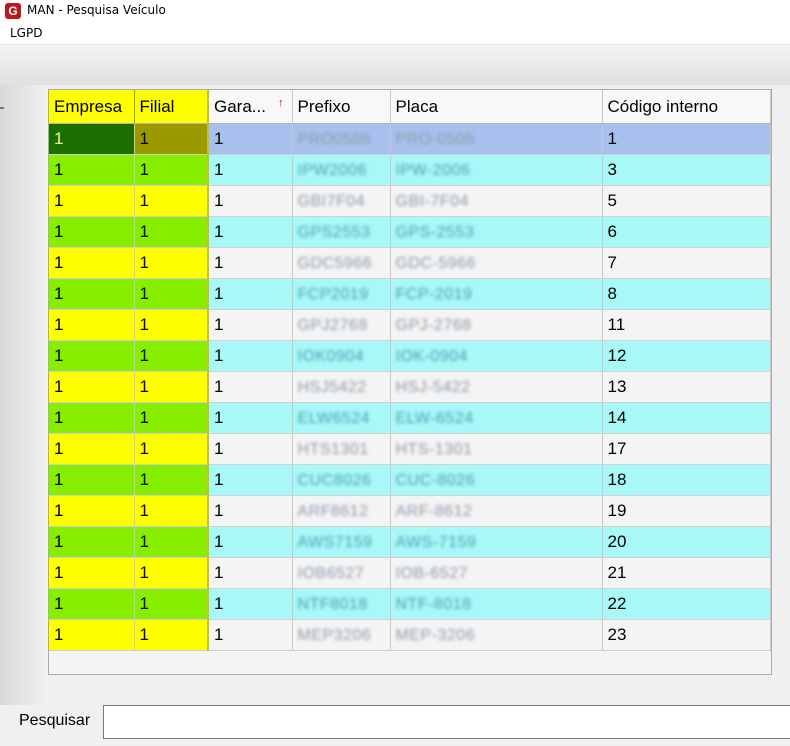 This screenshot has width=790, height=746. Describe the element at coordinates (686, 635) in the screenshot. I see `cell-codigo: 23` at that location.